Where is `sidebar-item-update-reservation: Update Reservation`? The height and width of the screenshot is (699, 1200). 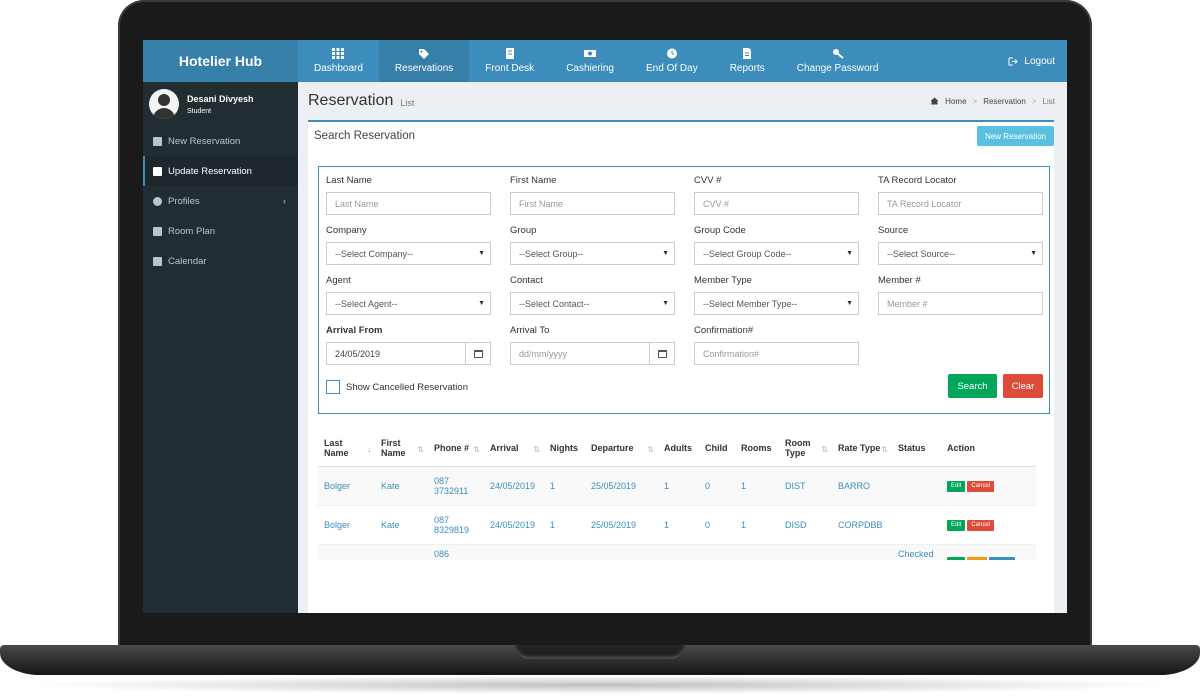 sidebar-item-update-reservation: Update Reservation is located at coordinates (220, 171).